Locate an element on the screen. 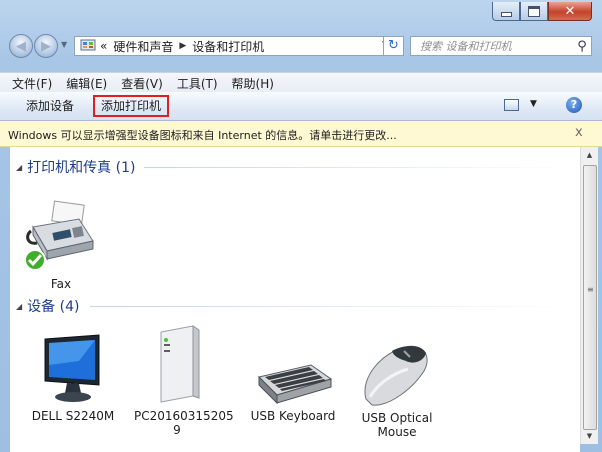  device-pc: PC20160315205 9 is located at coordinates (184, 379).